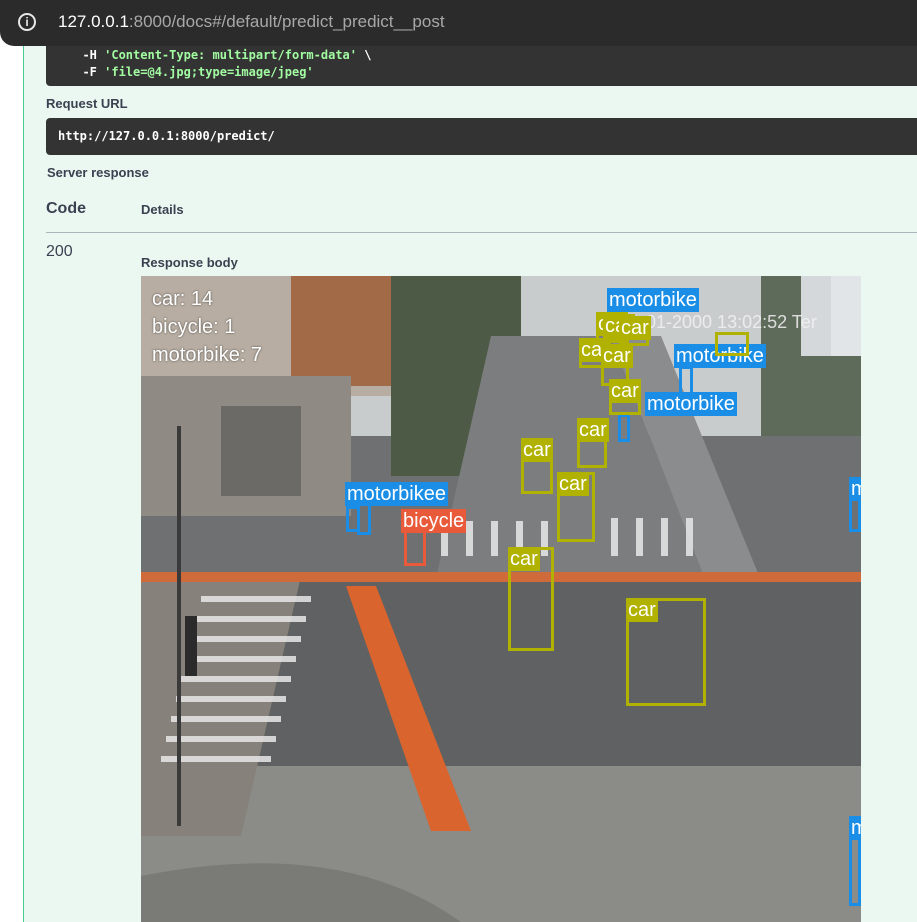 Image resolution: width=917 pixels, height=922 pixels. I want to click on detection-box-bicycle, so click(415, 548).